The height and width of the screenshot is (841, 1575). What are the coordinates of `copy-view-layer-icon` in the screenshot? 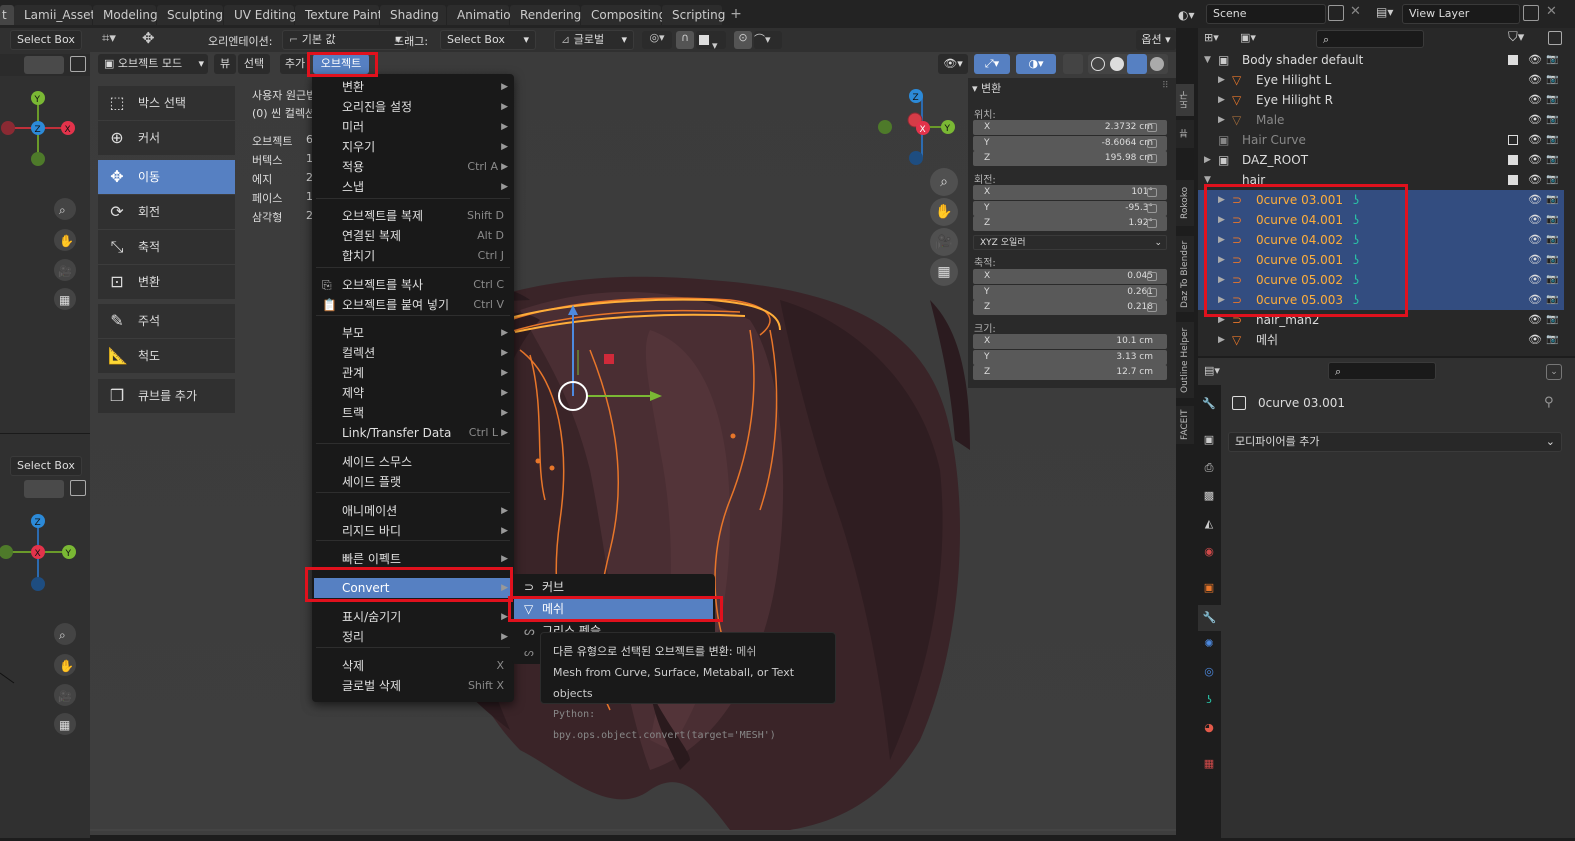 It's located at (1531, 13).